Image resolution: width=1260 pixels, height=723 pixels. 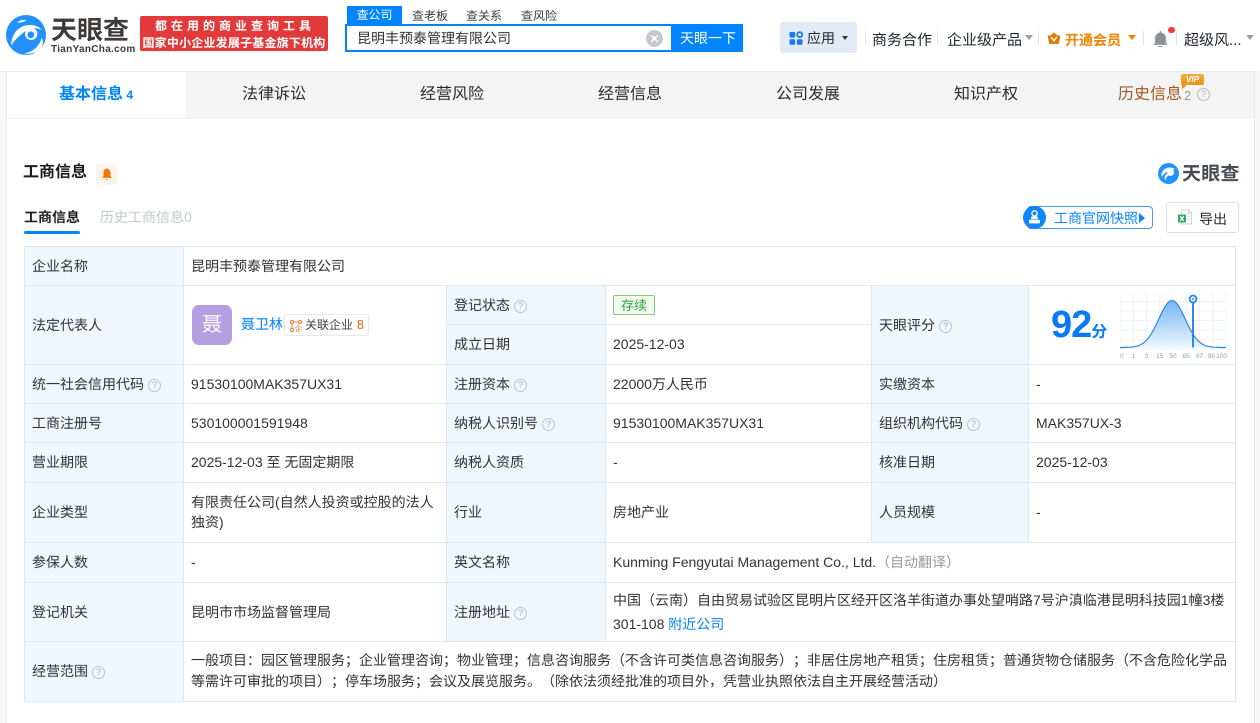 What do you see at coordinates (298, 327) in the screenshot?
I see `svg-text: 企` at bounding box center [298, 327].